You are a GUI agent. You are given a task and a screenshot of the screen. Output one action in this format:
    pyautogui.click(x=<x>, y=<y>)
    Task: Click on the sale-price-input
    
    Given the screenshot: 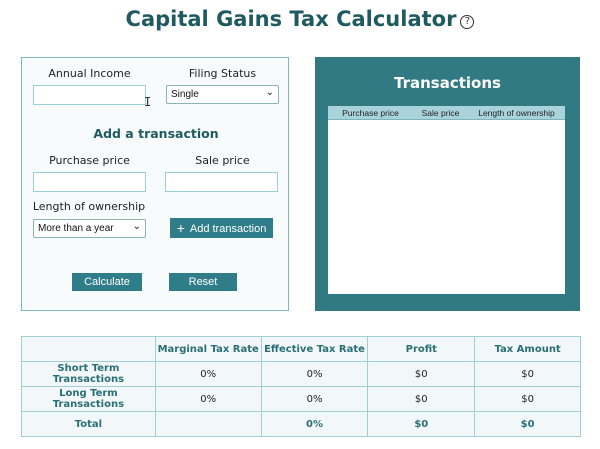 What is the action you would take?
    pyautogui.click(x=221, y=182)
    